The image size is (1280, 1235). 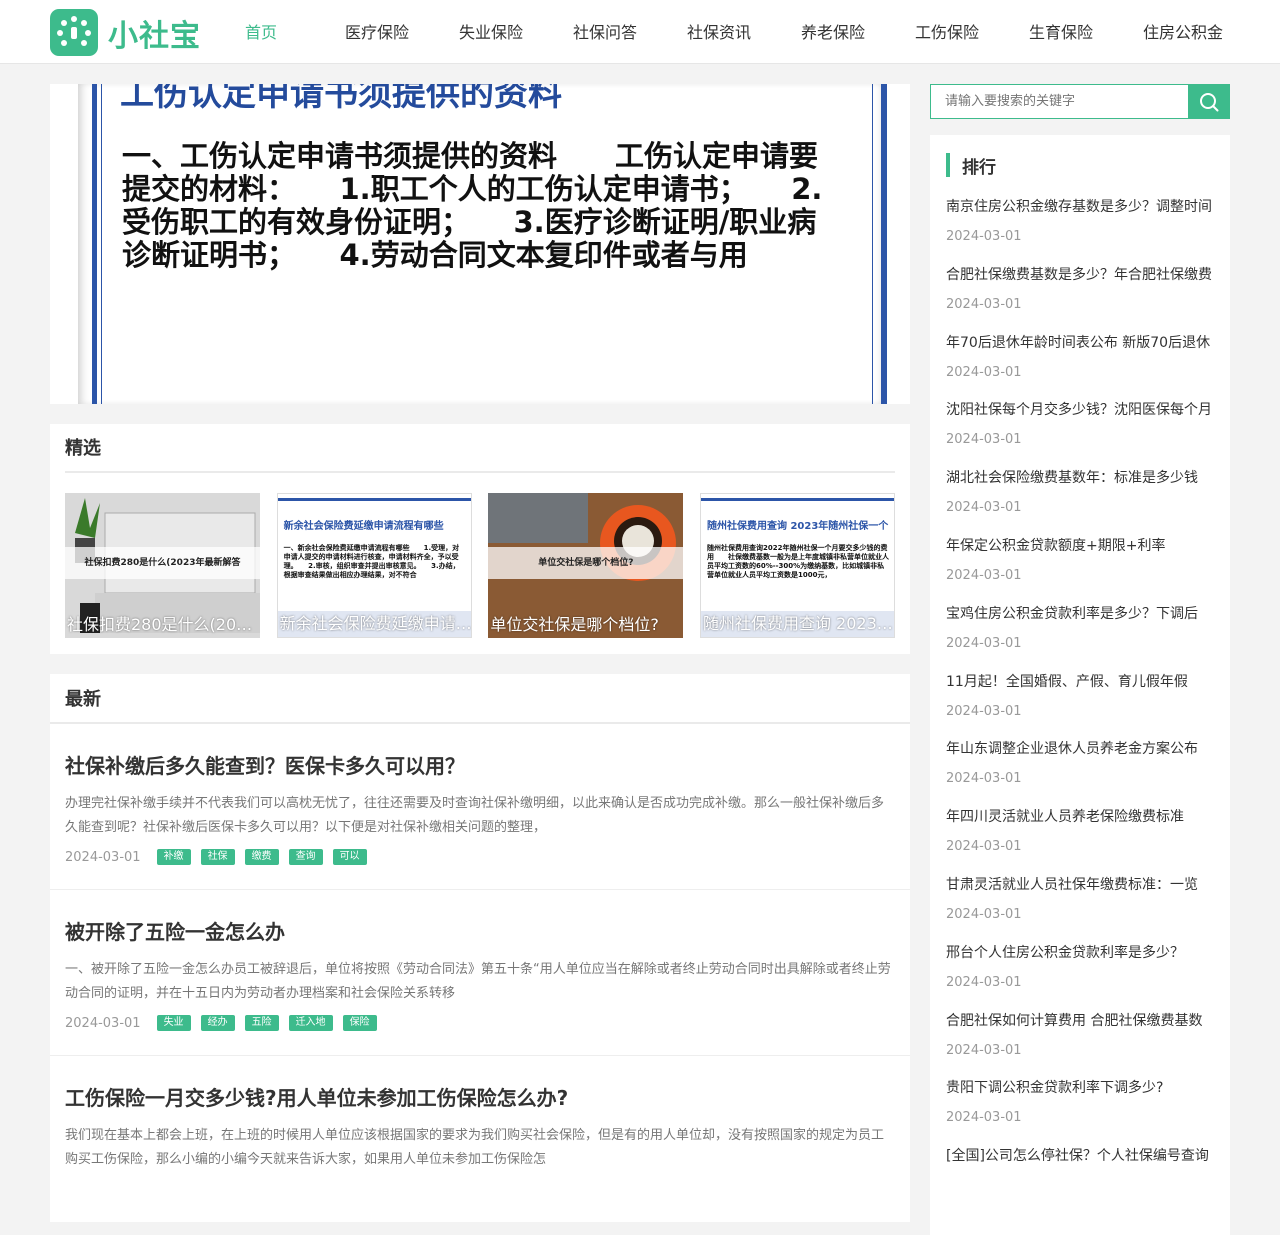 I want to click on nav-item-home: 首页, so click(x=261, y=32).